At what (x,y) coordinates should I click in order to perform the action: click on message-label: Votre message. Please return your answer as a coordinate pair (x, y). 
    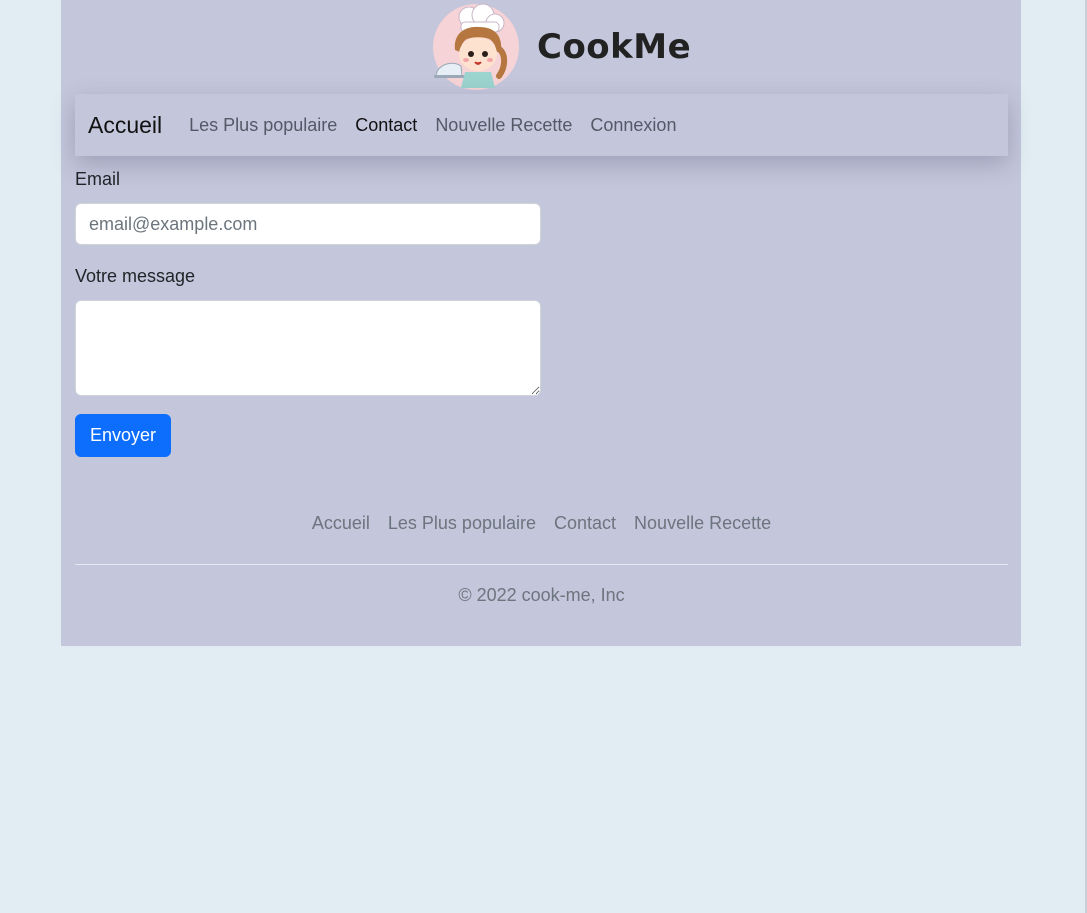
    Looking at the image, I should click on (135, 276).